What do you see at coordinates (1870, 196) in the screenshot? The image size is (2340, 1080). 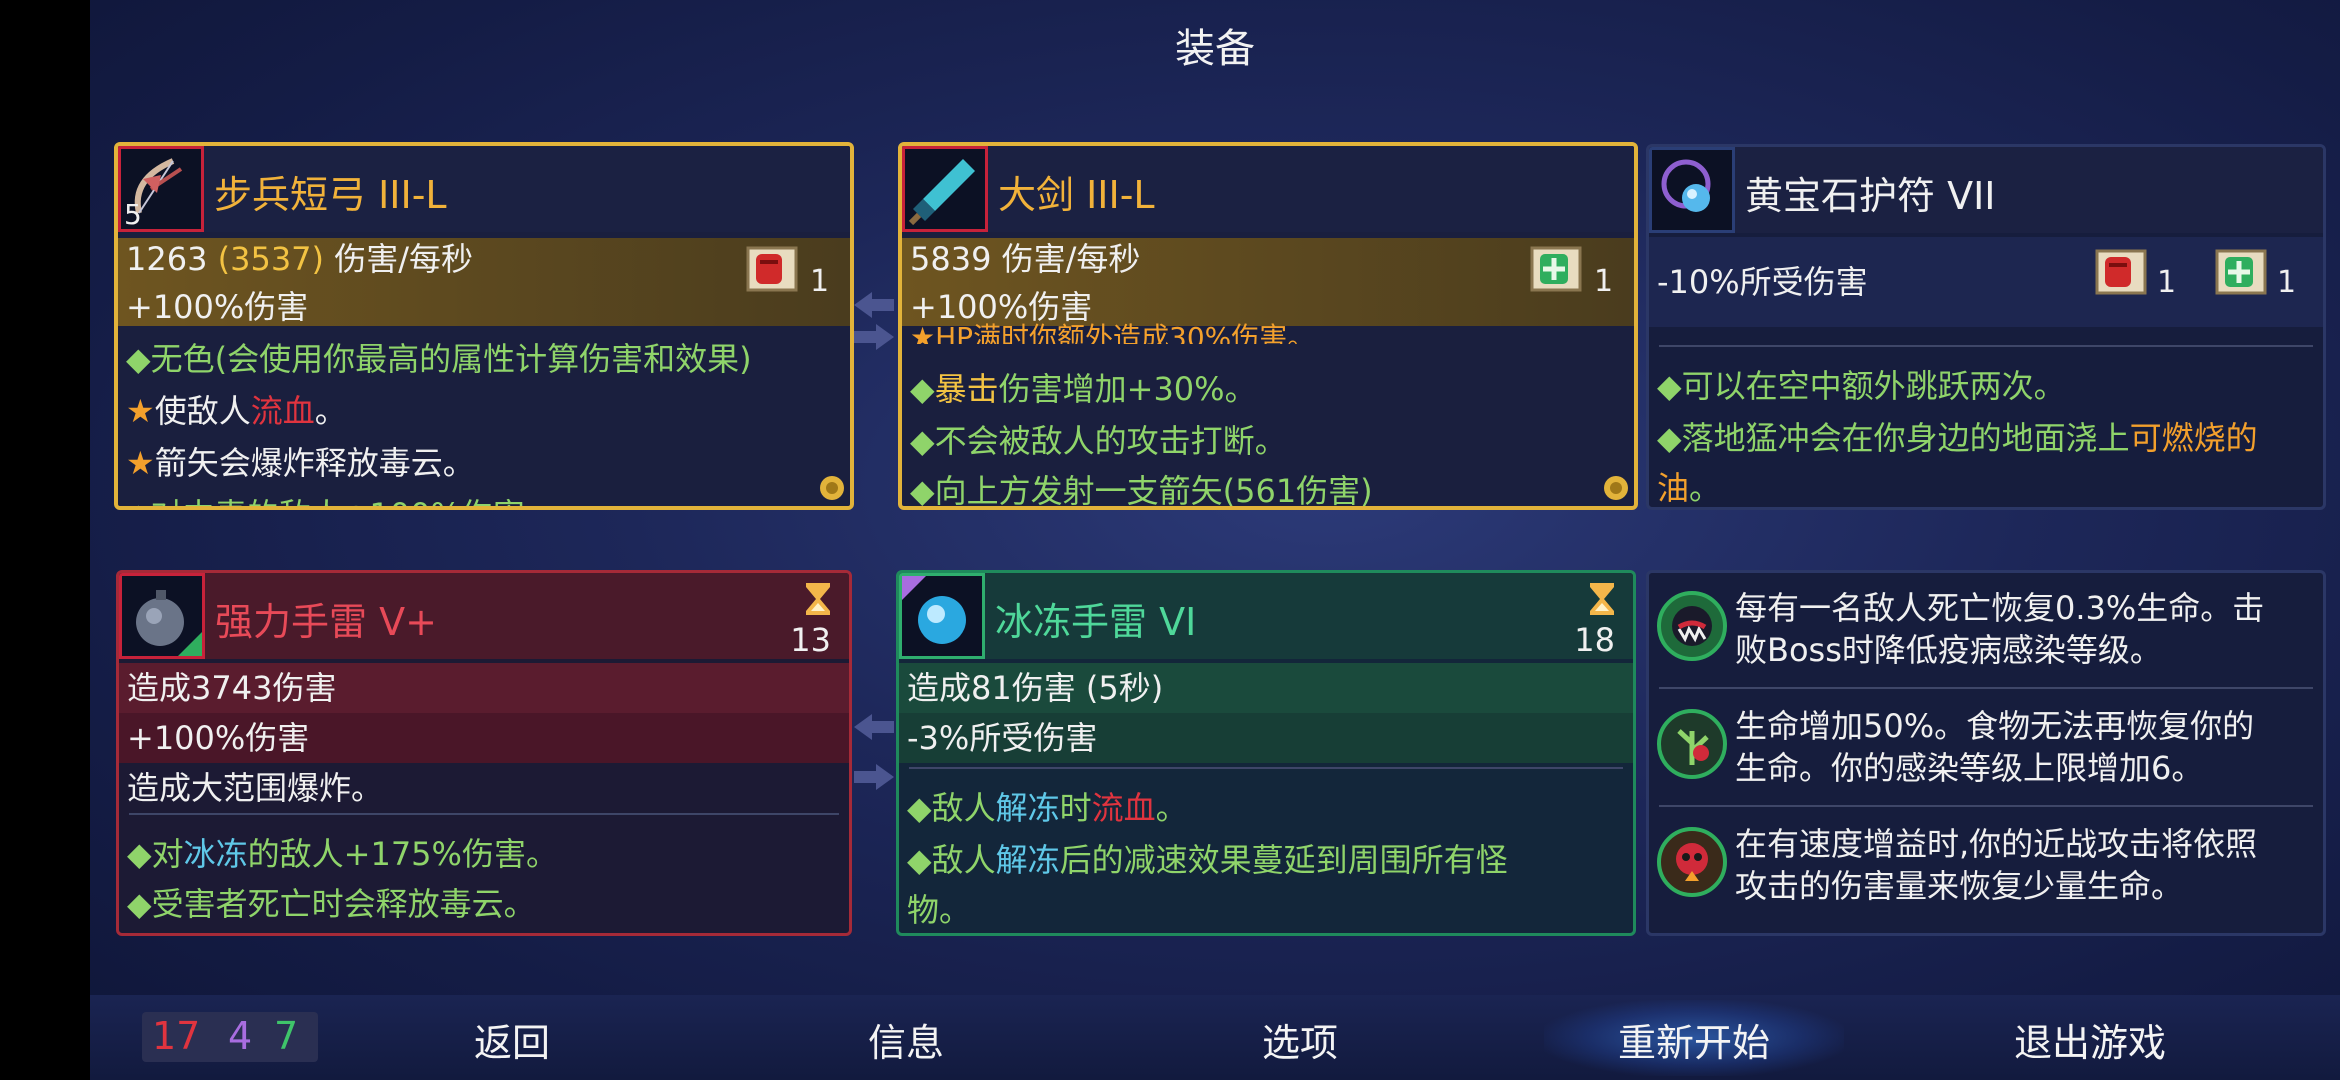 I see `amulet-name: 黄宝石护符 VII` at bounding box center [1870, 196].